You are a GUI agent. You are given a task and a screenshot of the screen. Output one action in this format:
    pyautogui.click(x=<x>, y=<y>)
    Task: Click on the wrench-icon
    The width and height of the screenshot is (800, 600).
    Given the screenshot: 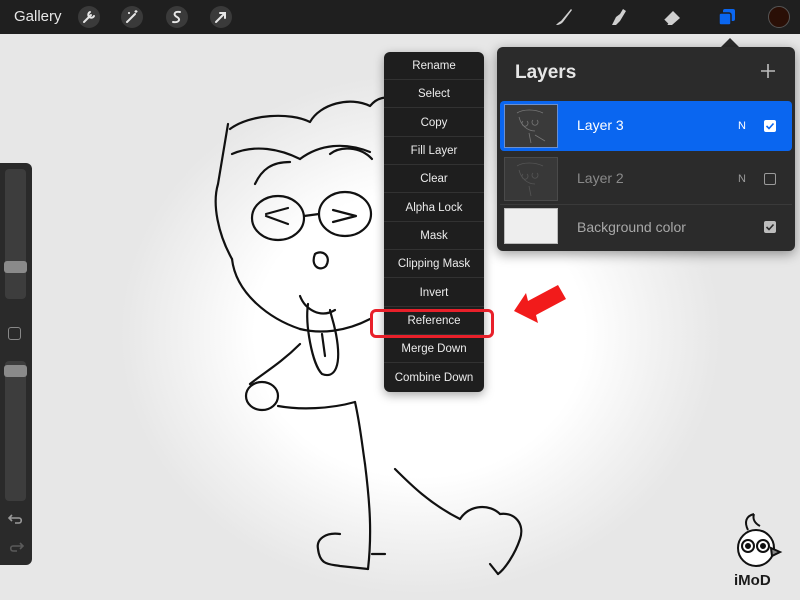 What is the action you would take?
    pyautogui.click(x=89, y=17)
    